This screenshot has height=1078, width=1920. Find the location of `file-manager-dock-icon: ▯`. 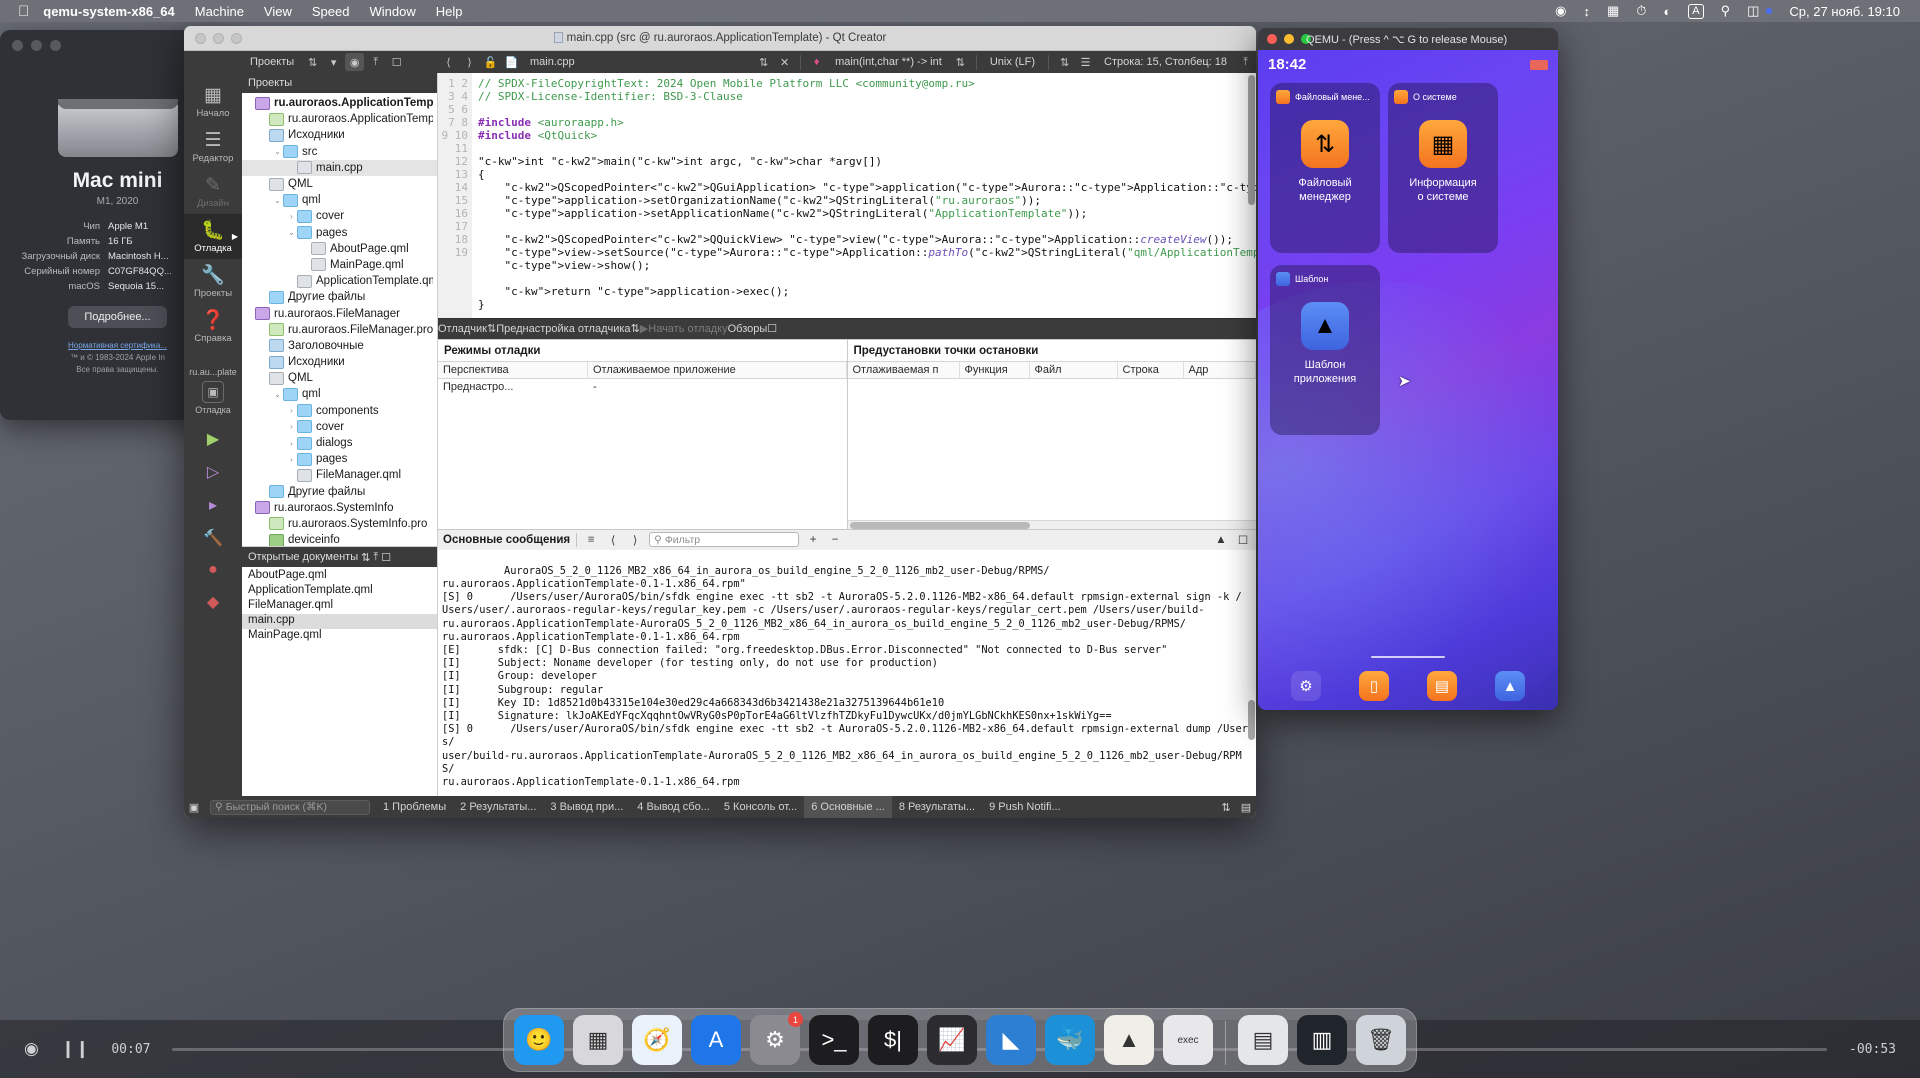

file-manager-dock-icon: ▯ is located at coordinates (1374, 686).